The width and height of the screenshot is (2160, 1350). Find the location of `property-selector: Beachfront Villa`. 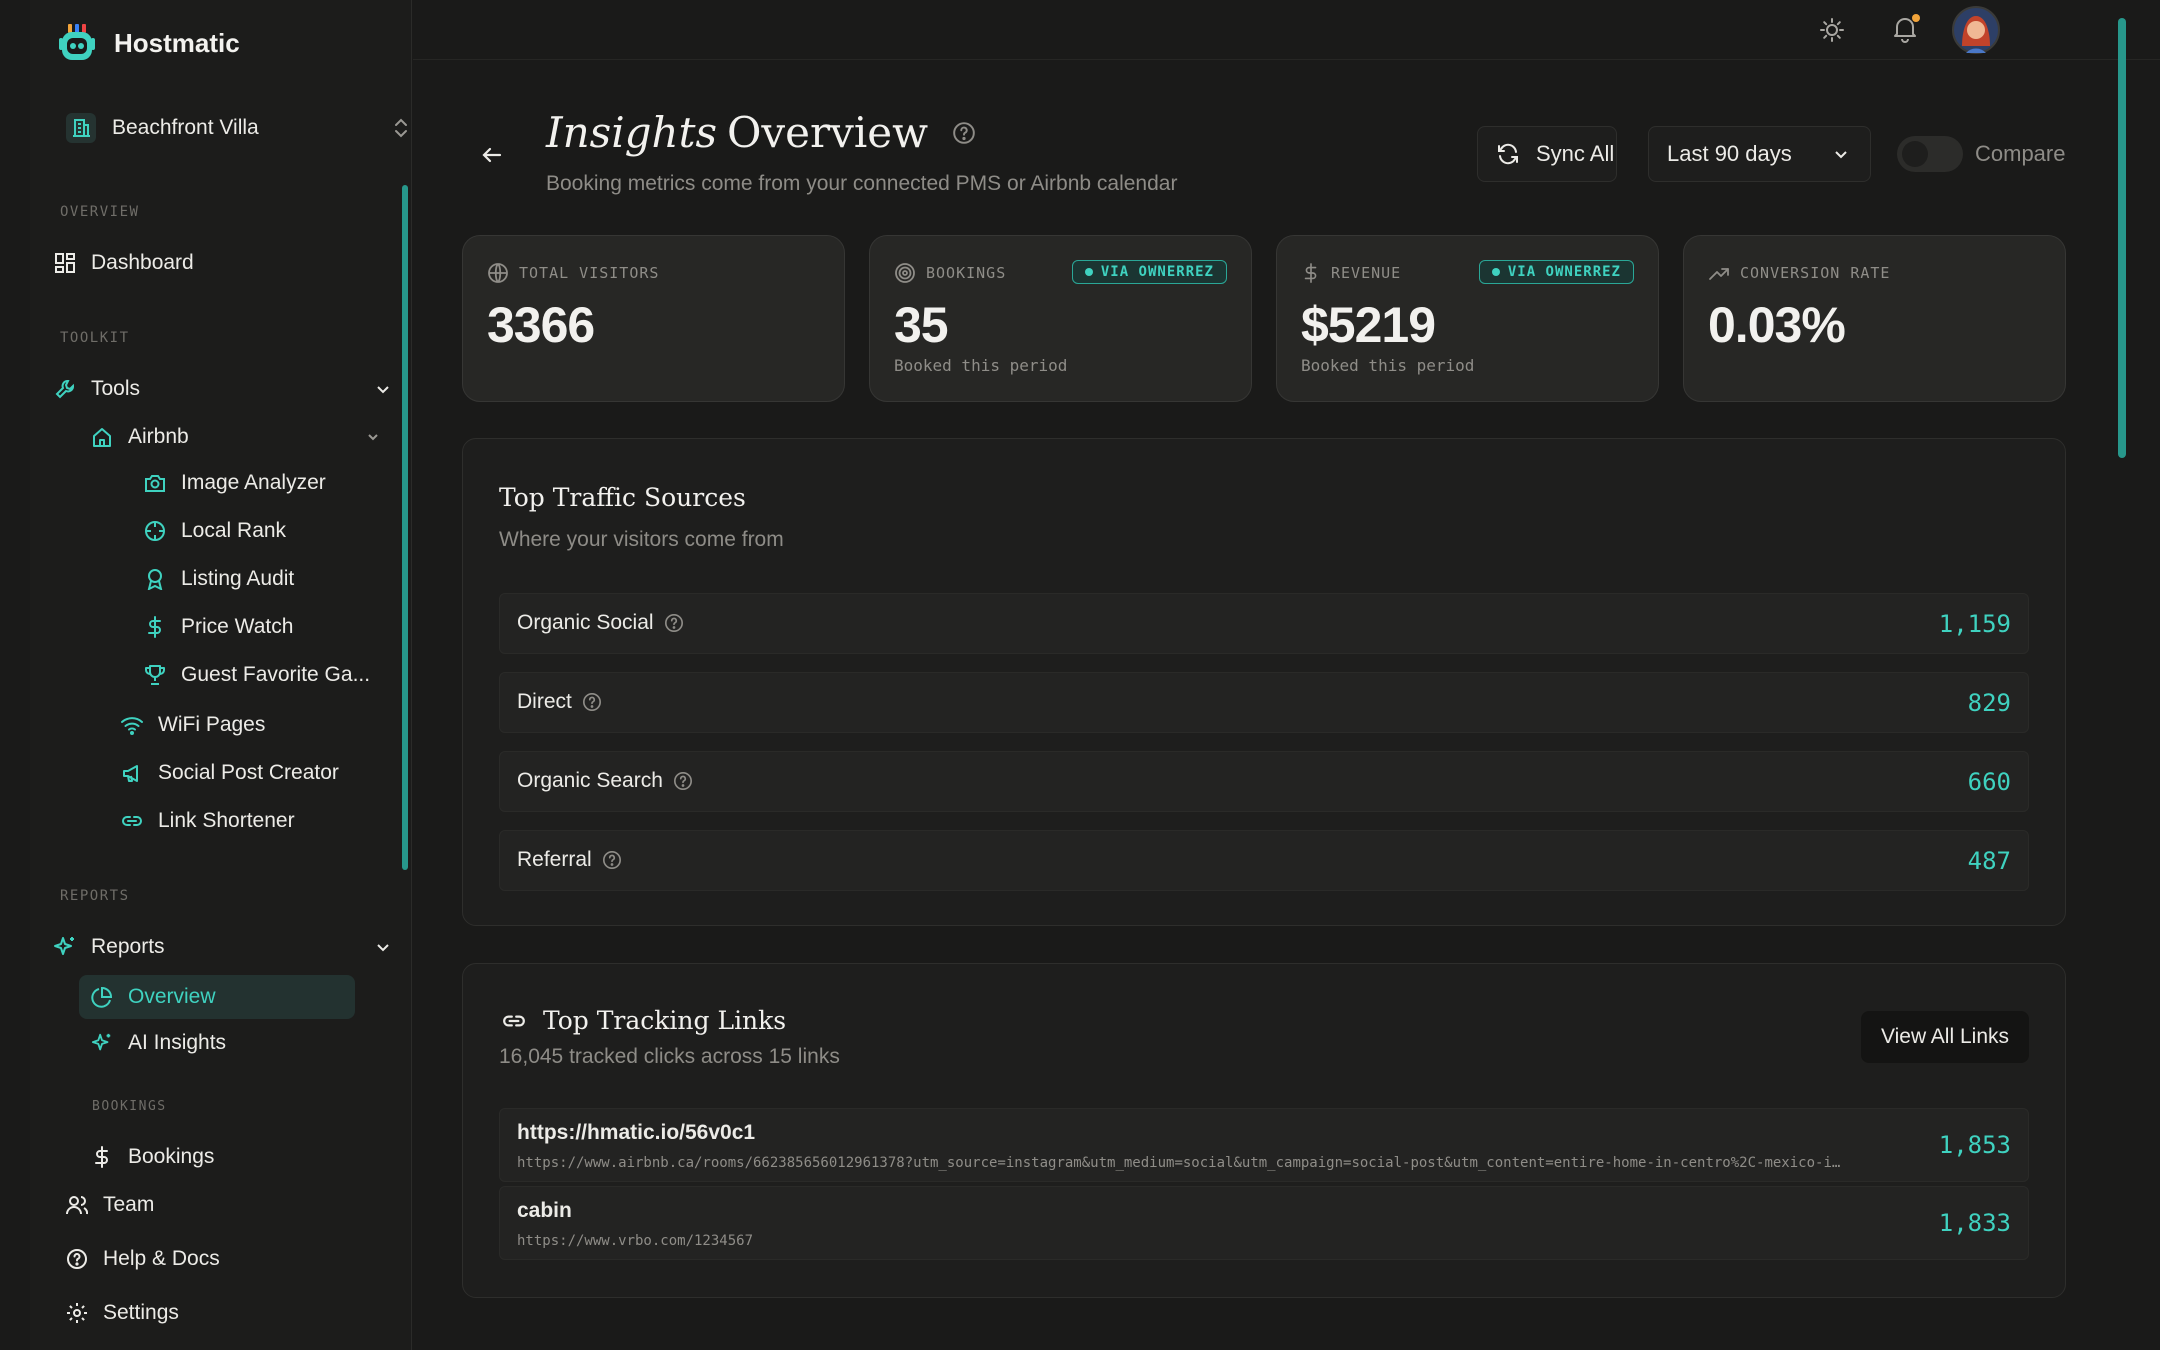

property-selector: Beachfront Villa is located at coordinates (233, 128).